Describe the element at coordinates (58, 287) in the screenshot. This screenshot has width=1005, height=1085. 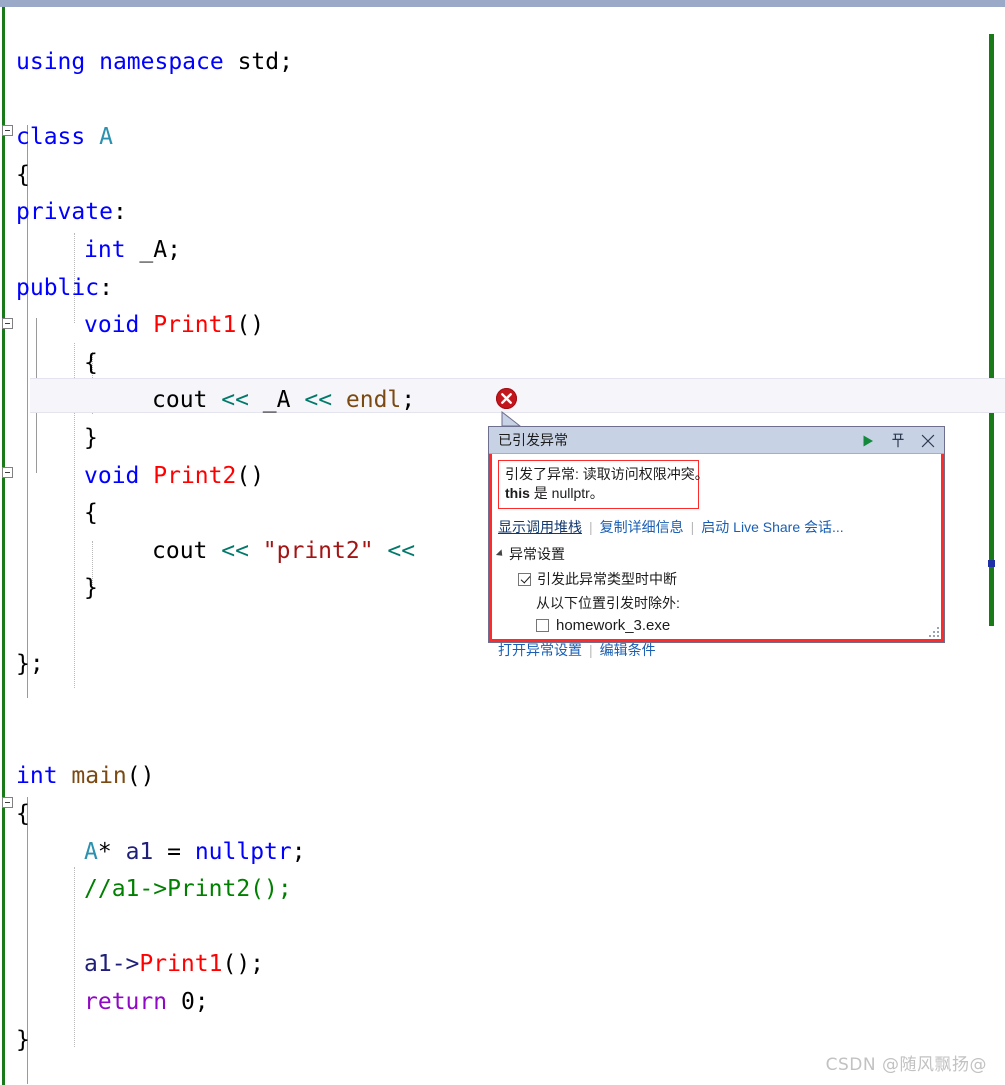
I see `code-token: public` at that location.